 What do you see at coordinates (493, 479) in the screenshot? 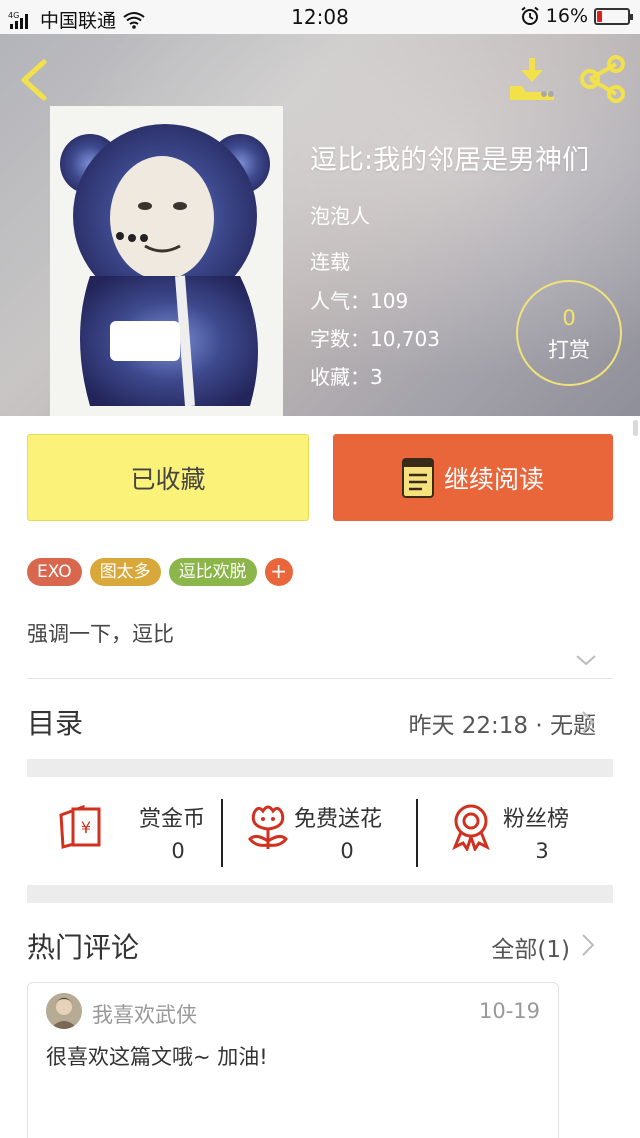
I see `continue-reading-label: 继续阅读` at bounding box center [493, 479].